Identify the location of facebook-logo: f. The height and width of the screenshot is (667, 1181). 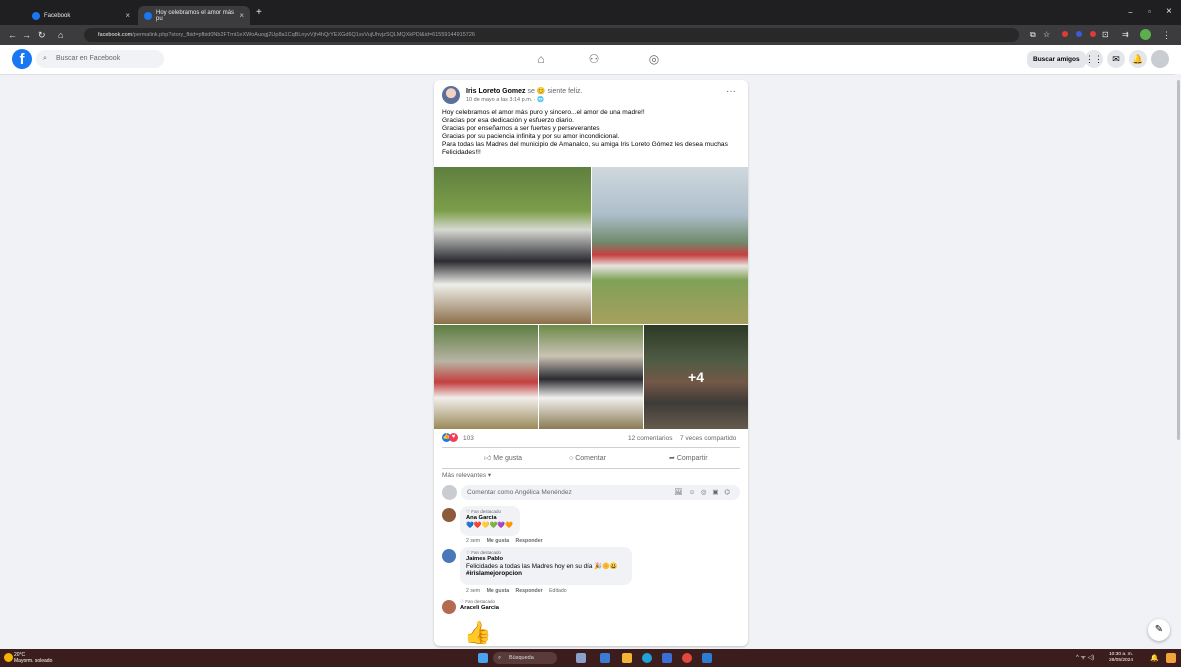
(22, 59).